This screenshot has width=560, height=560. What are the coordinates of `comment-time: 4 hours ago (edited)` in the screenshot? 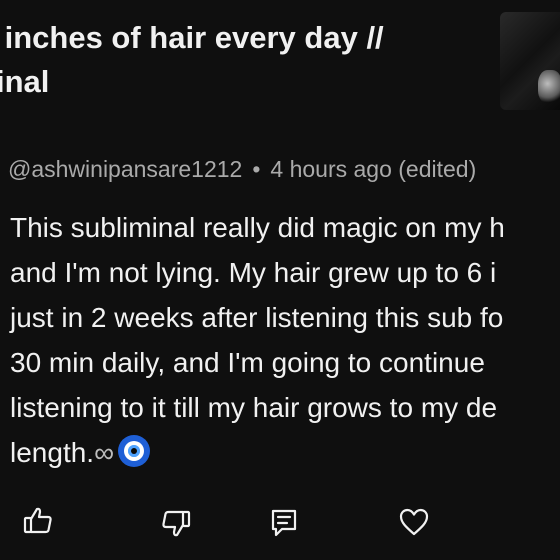 It's located at (373, 169).